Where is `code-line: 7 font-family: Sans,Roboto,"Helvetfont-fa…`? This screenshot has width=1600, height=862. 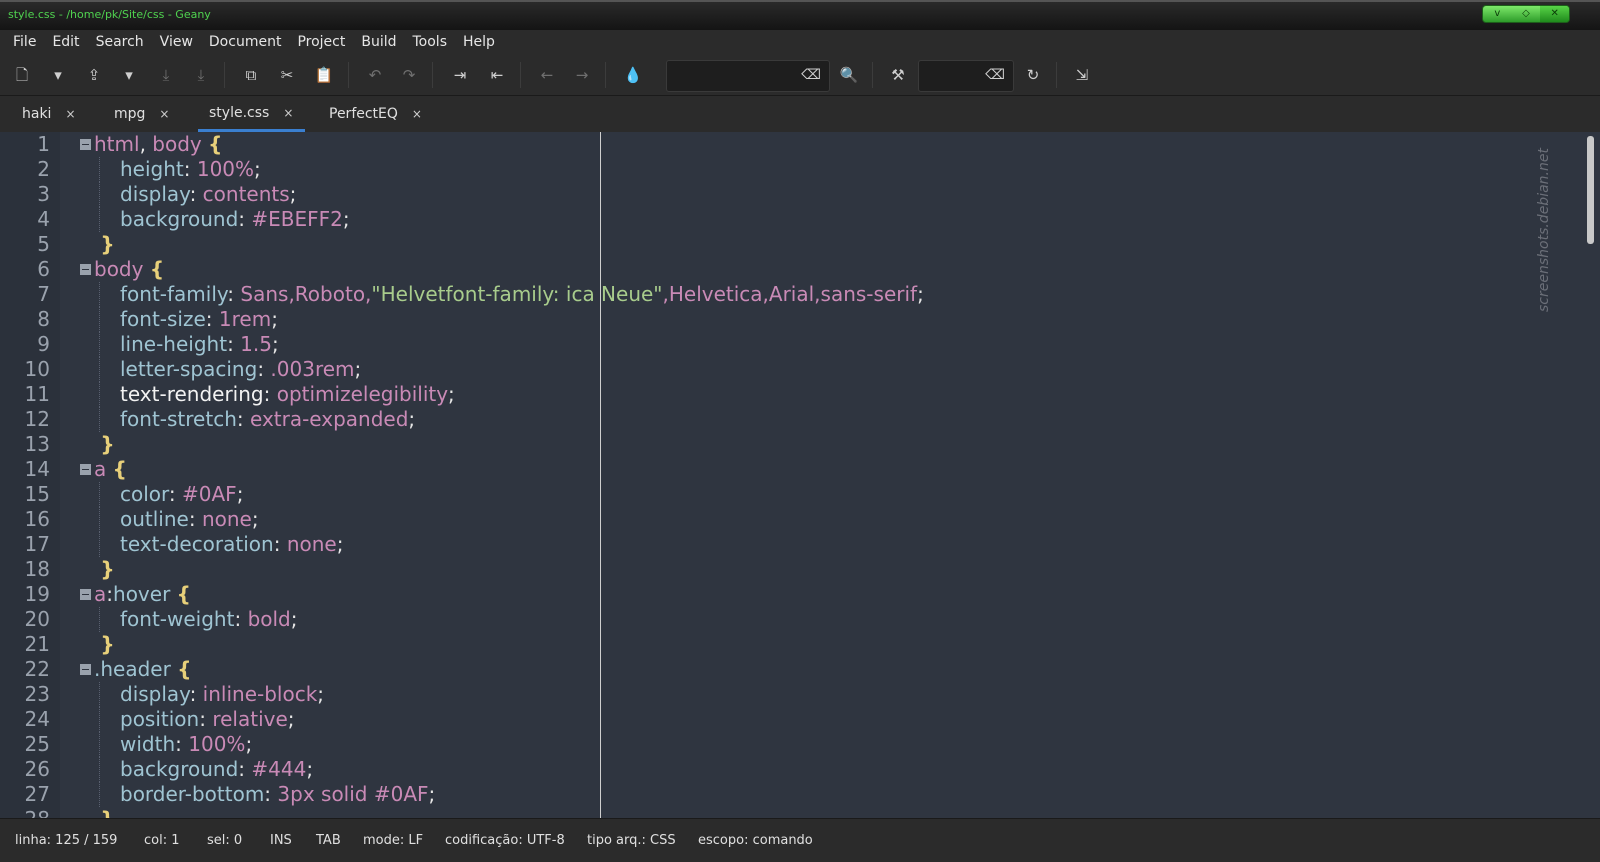 code-line: 7 font-family: Sans,Roboto,"Helvetfont-fa… is located at coordinates (790, 294).